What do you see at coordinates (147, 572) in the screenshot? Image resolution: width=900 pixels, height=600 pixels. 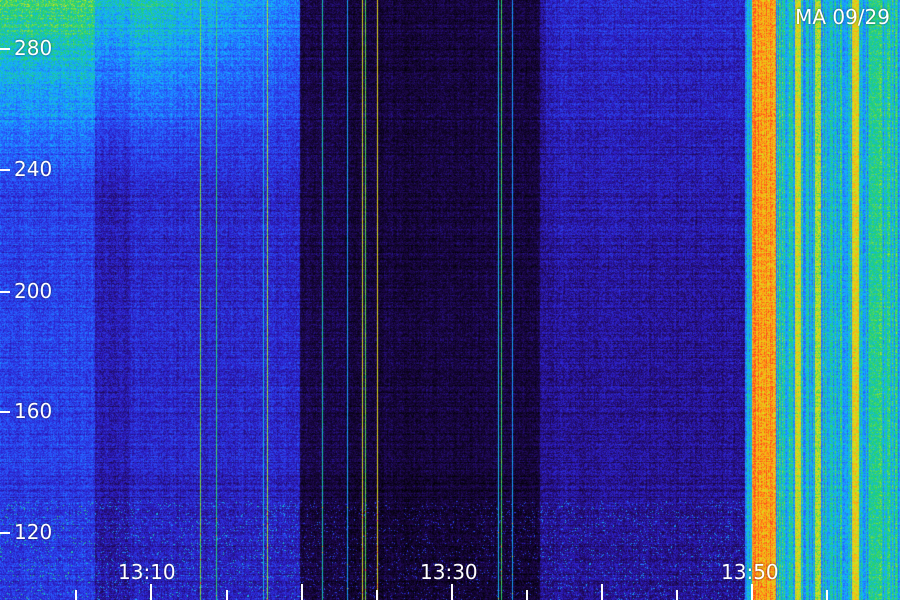 I see `time-tick-label: 13:10` at bounding box center [147, 572].